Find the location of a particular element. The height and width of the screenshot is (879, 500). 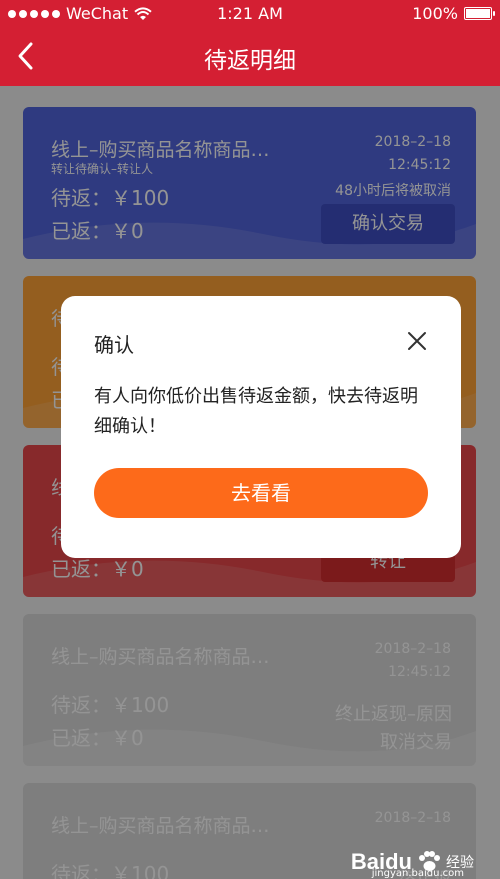

status-right: 100% is located at coordinates (453, 13).